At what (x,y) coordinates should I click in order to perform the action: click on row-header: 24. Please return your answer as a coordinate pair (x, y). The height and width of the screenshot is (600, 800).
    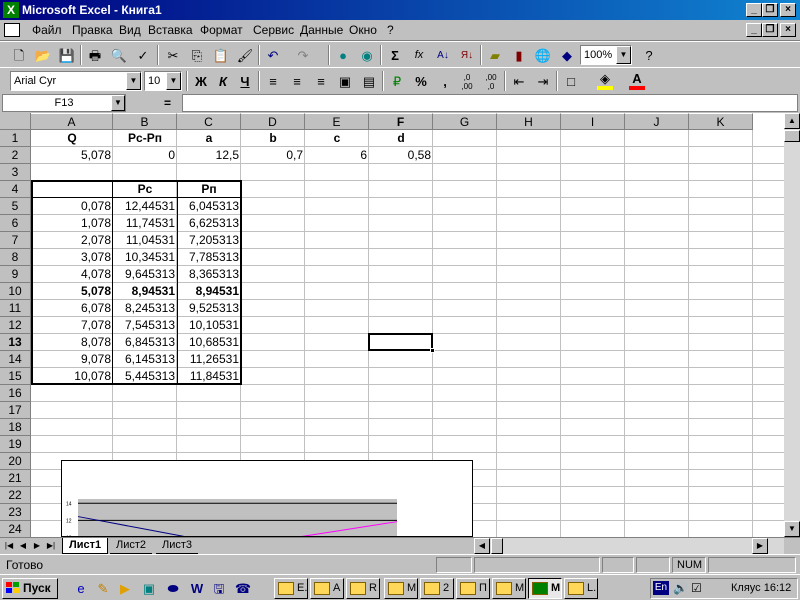
    Looking at the image, I should click on (15, 529).